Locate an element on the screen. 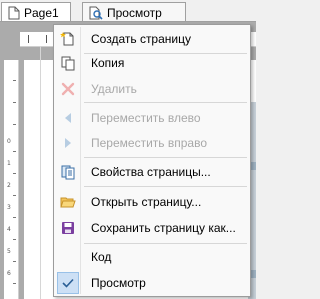 Image resolution: width=320 pixels, height=299 pixels. menu-item-create-page: Создать страницу is located at coordinates (152, 39).